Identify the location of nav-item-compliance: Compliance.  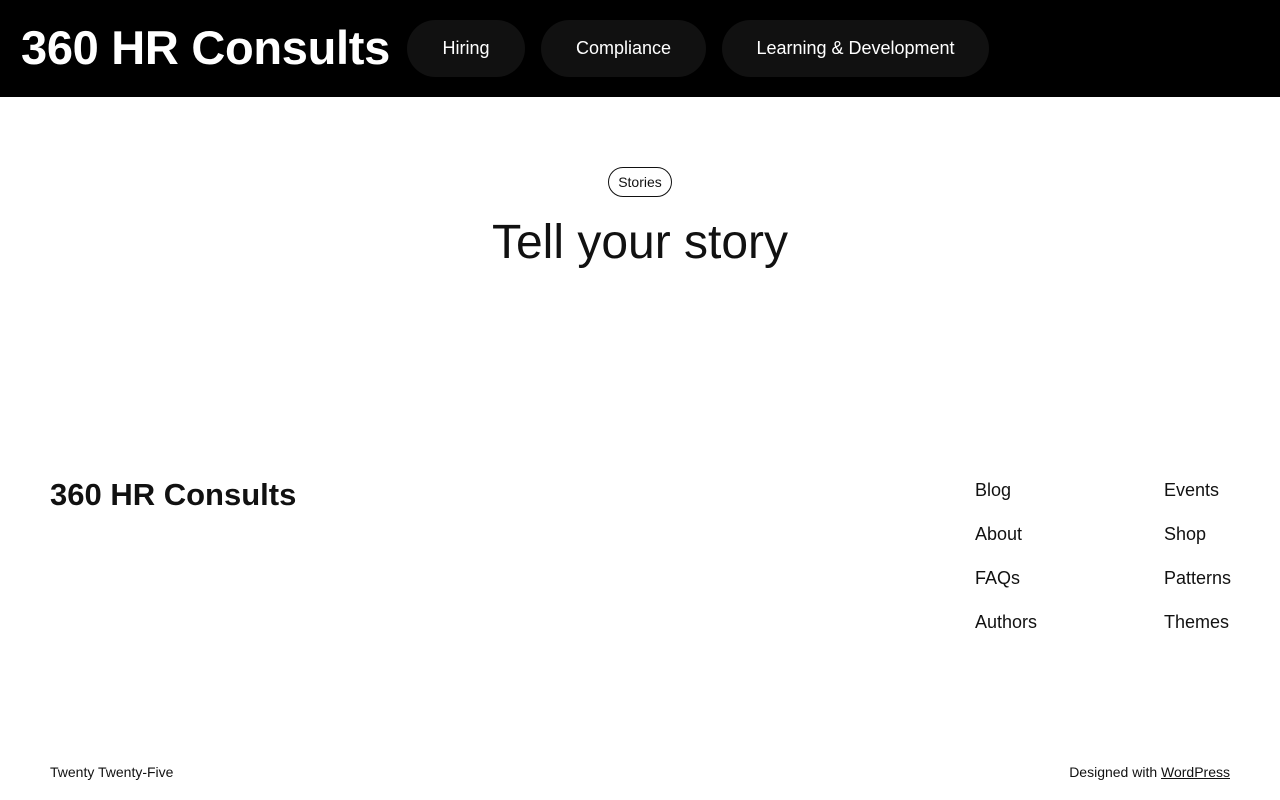
(623, 48).